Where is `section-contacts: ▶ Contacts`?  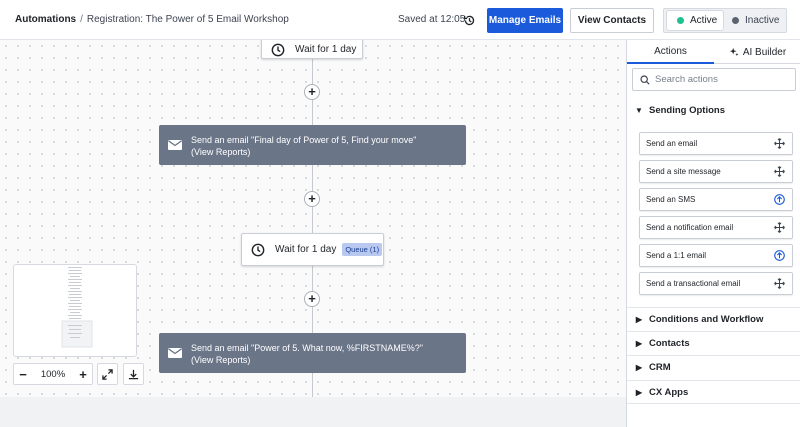
section-contacts: ▶ Contacts is located at coordinates (713, 343).